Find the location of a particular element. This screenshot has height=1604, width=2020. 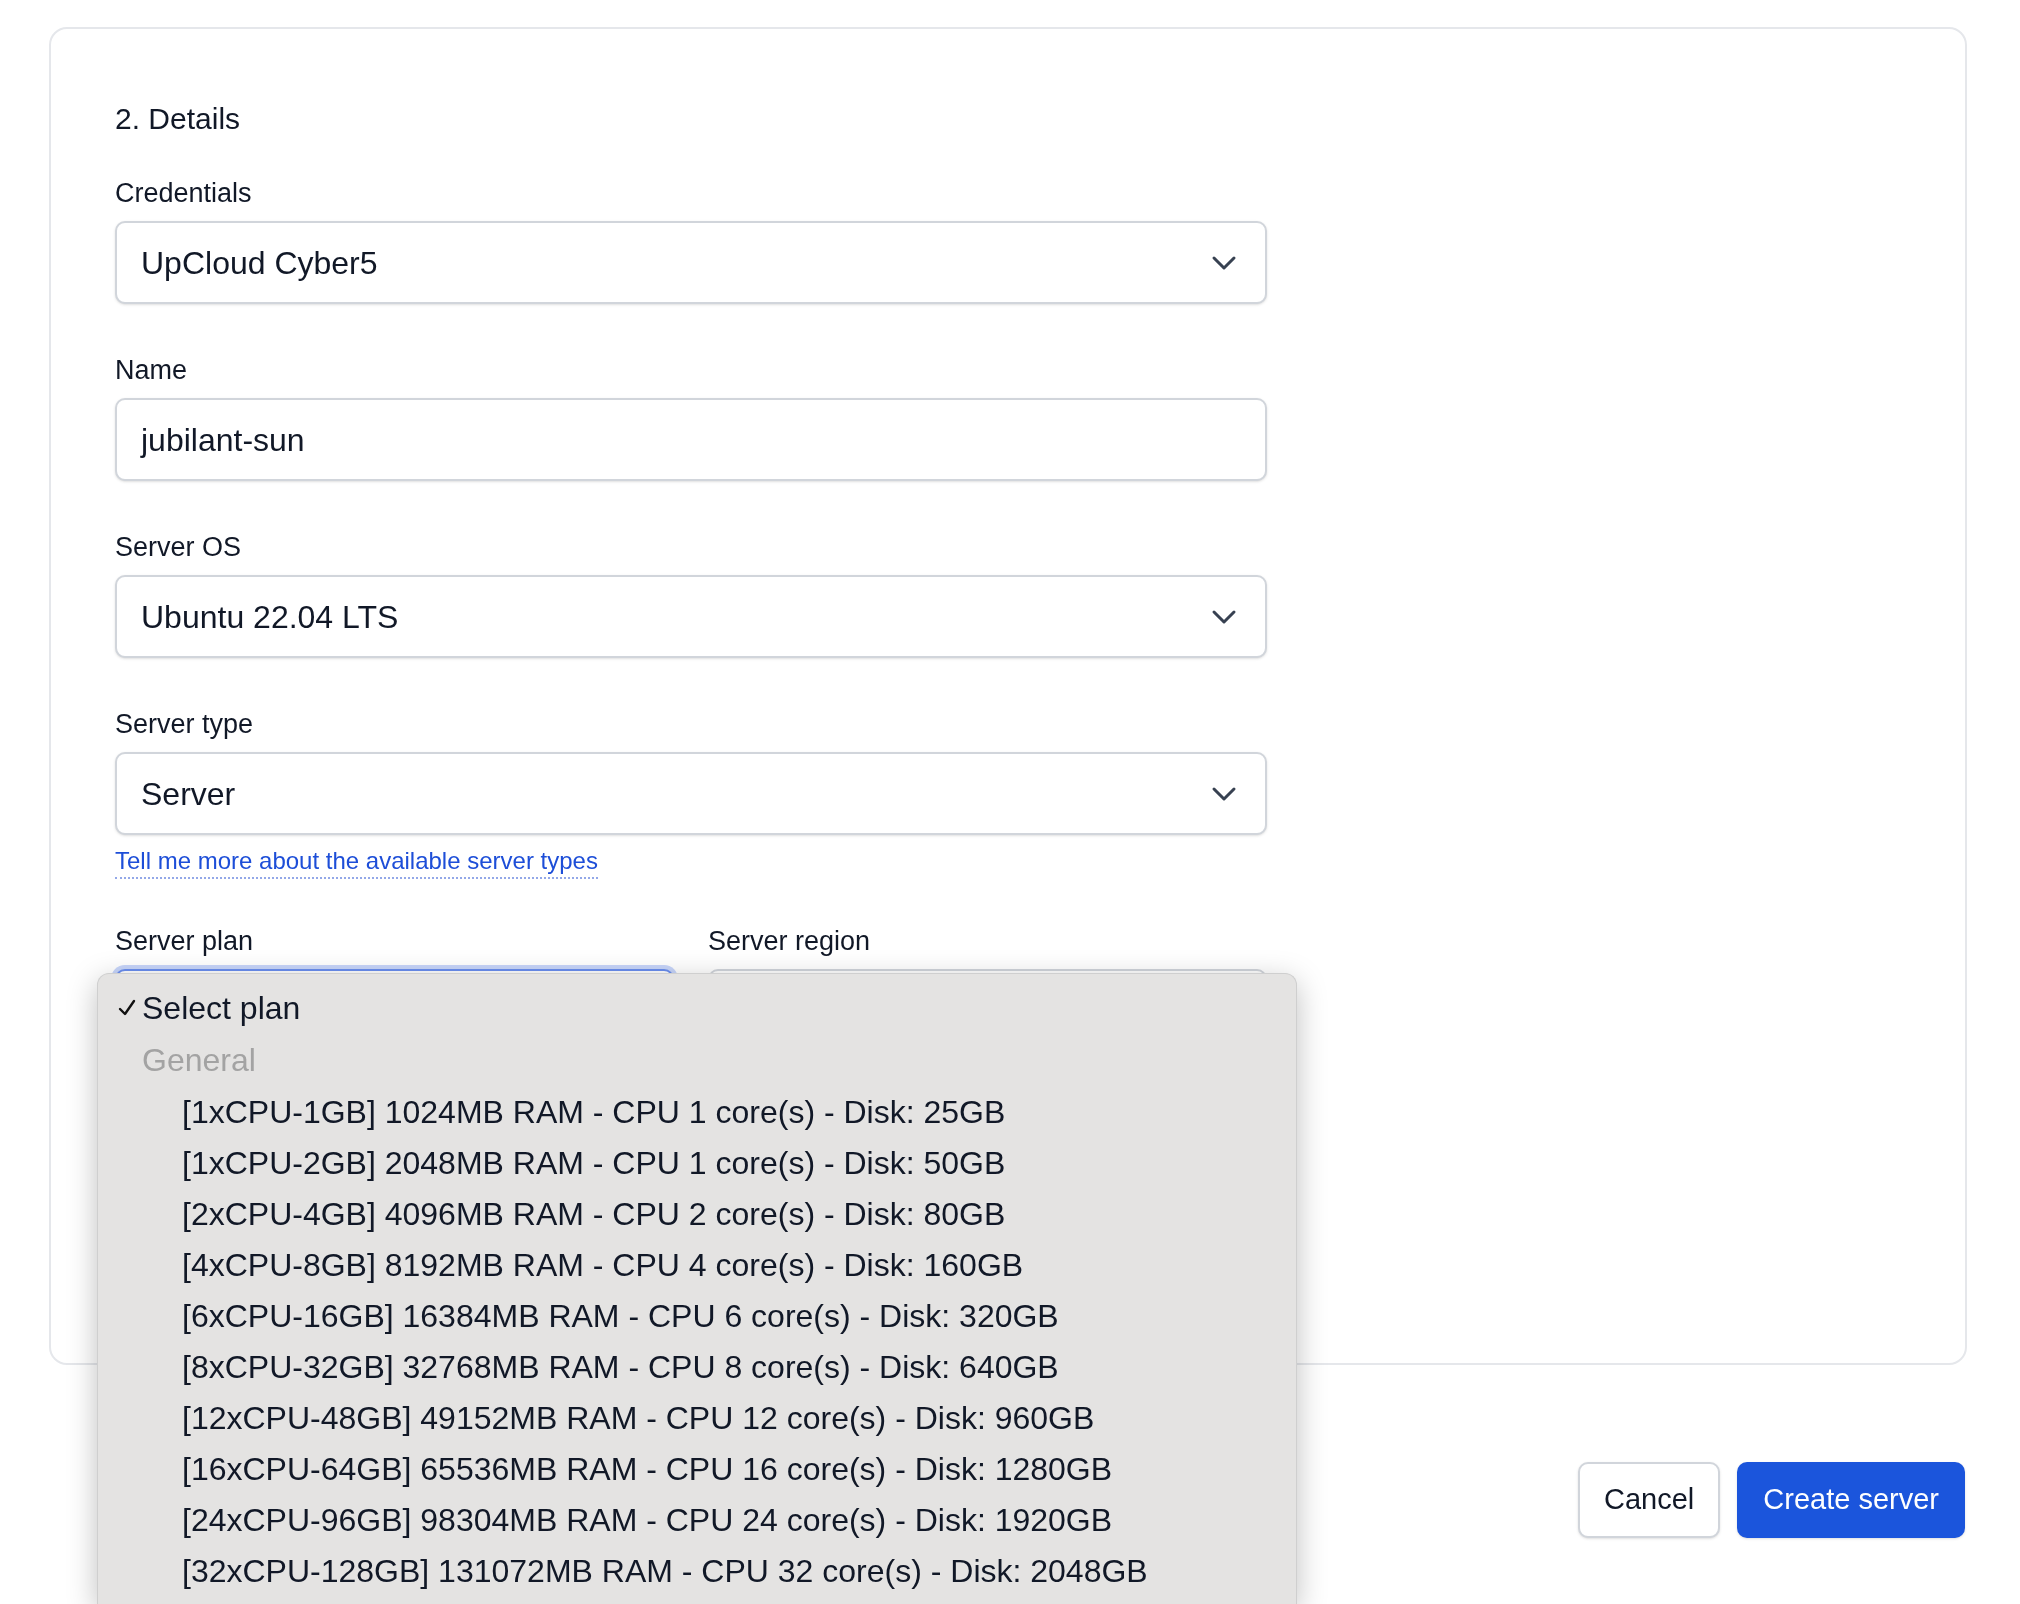

section-title: 2. Details is located at coordinates (178, 119).